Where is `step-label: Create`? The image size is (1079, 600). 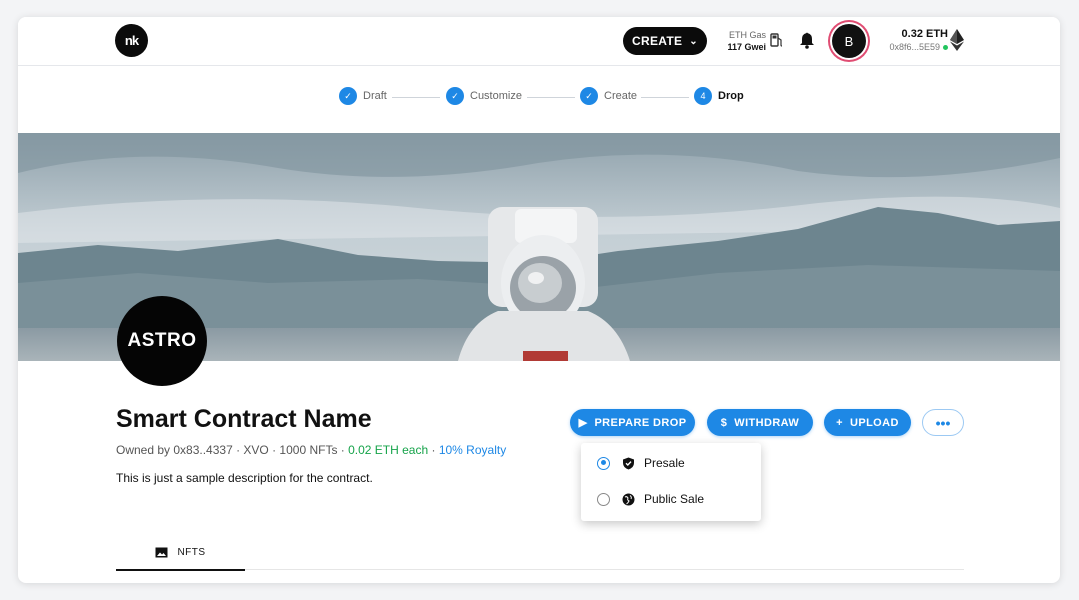 step-label: Create is located at coordinates (621, 96).